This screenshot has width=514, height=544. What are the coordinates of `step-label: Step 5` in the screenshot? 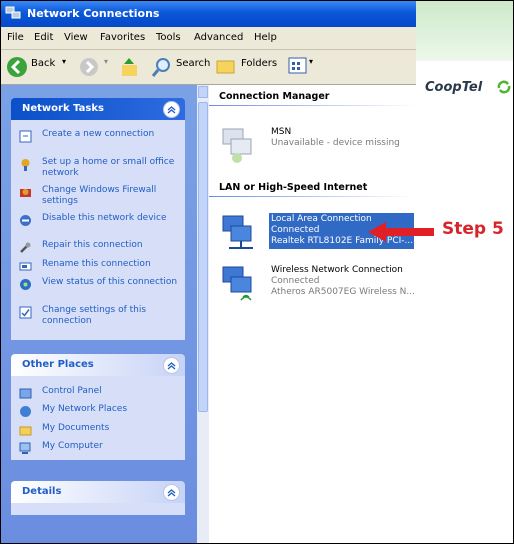 It's located at (473, 229).